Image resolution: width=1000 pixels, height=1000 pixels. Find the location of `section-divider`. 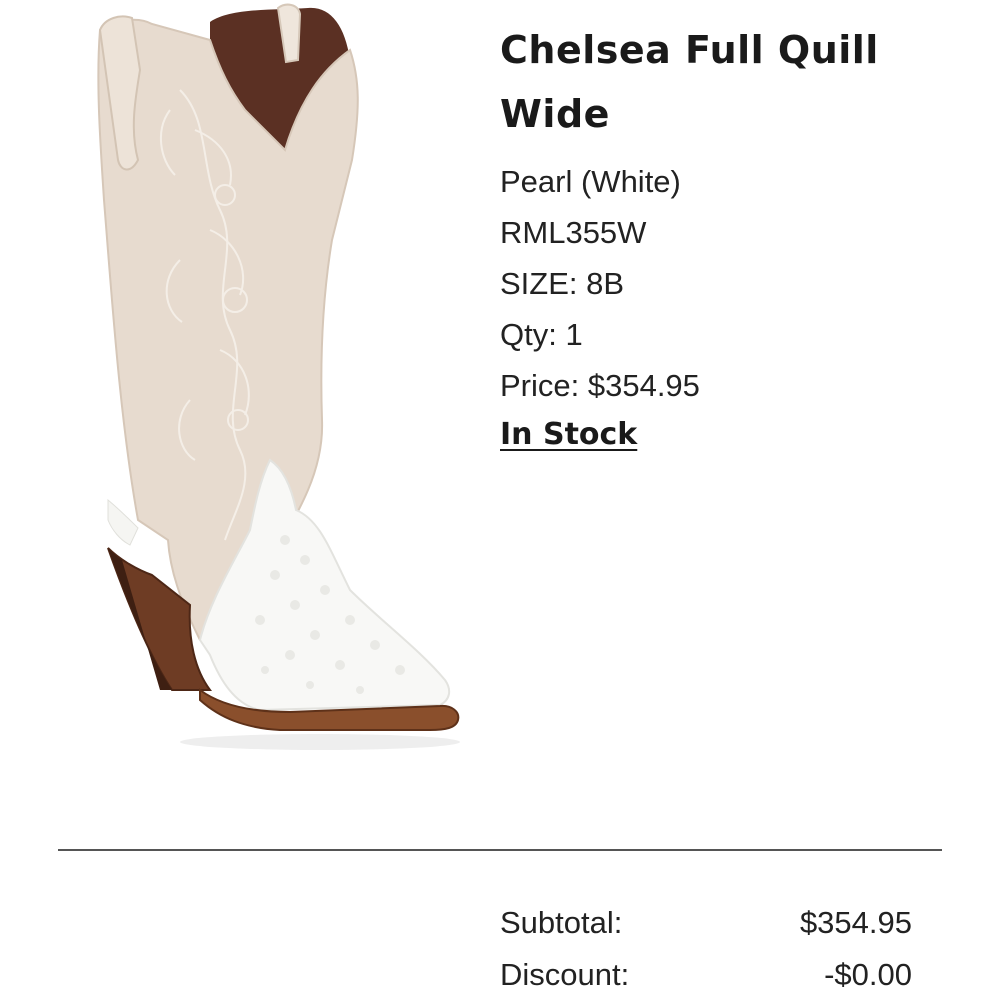

section-divider is located at coordinates (500, 850).